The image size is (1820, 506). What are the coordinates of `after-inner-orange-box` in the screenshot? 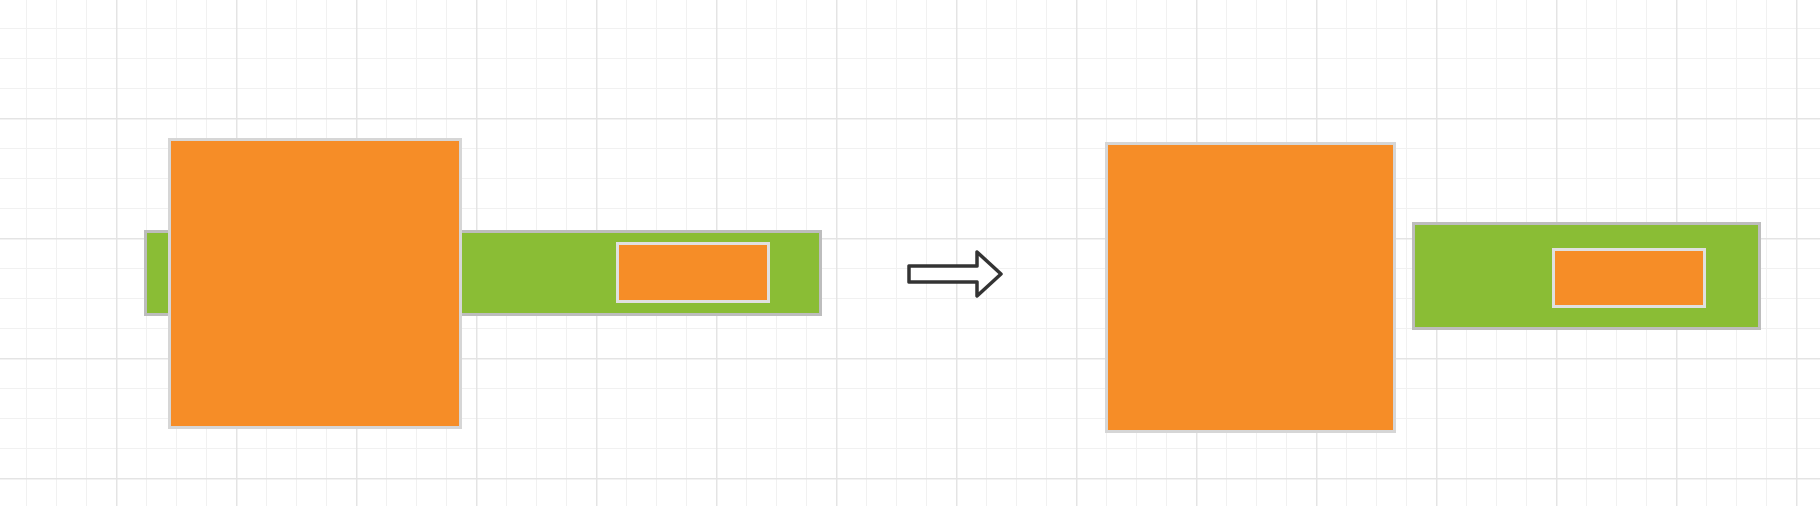 It's located at (1629, 278).